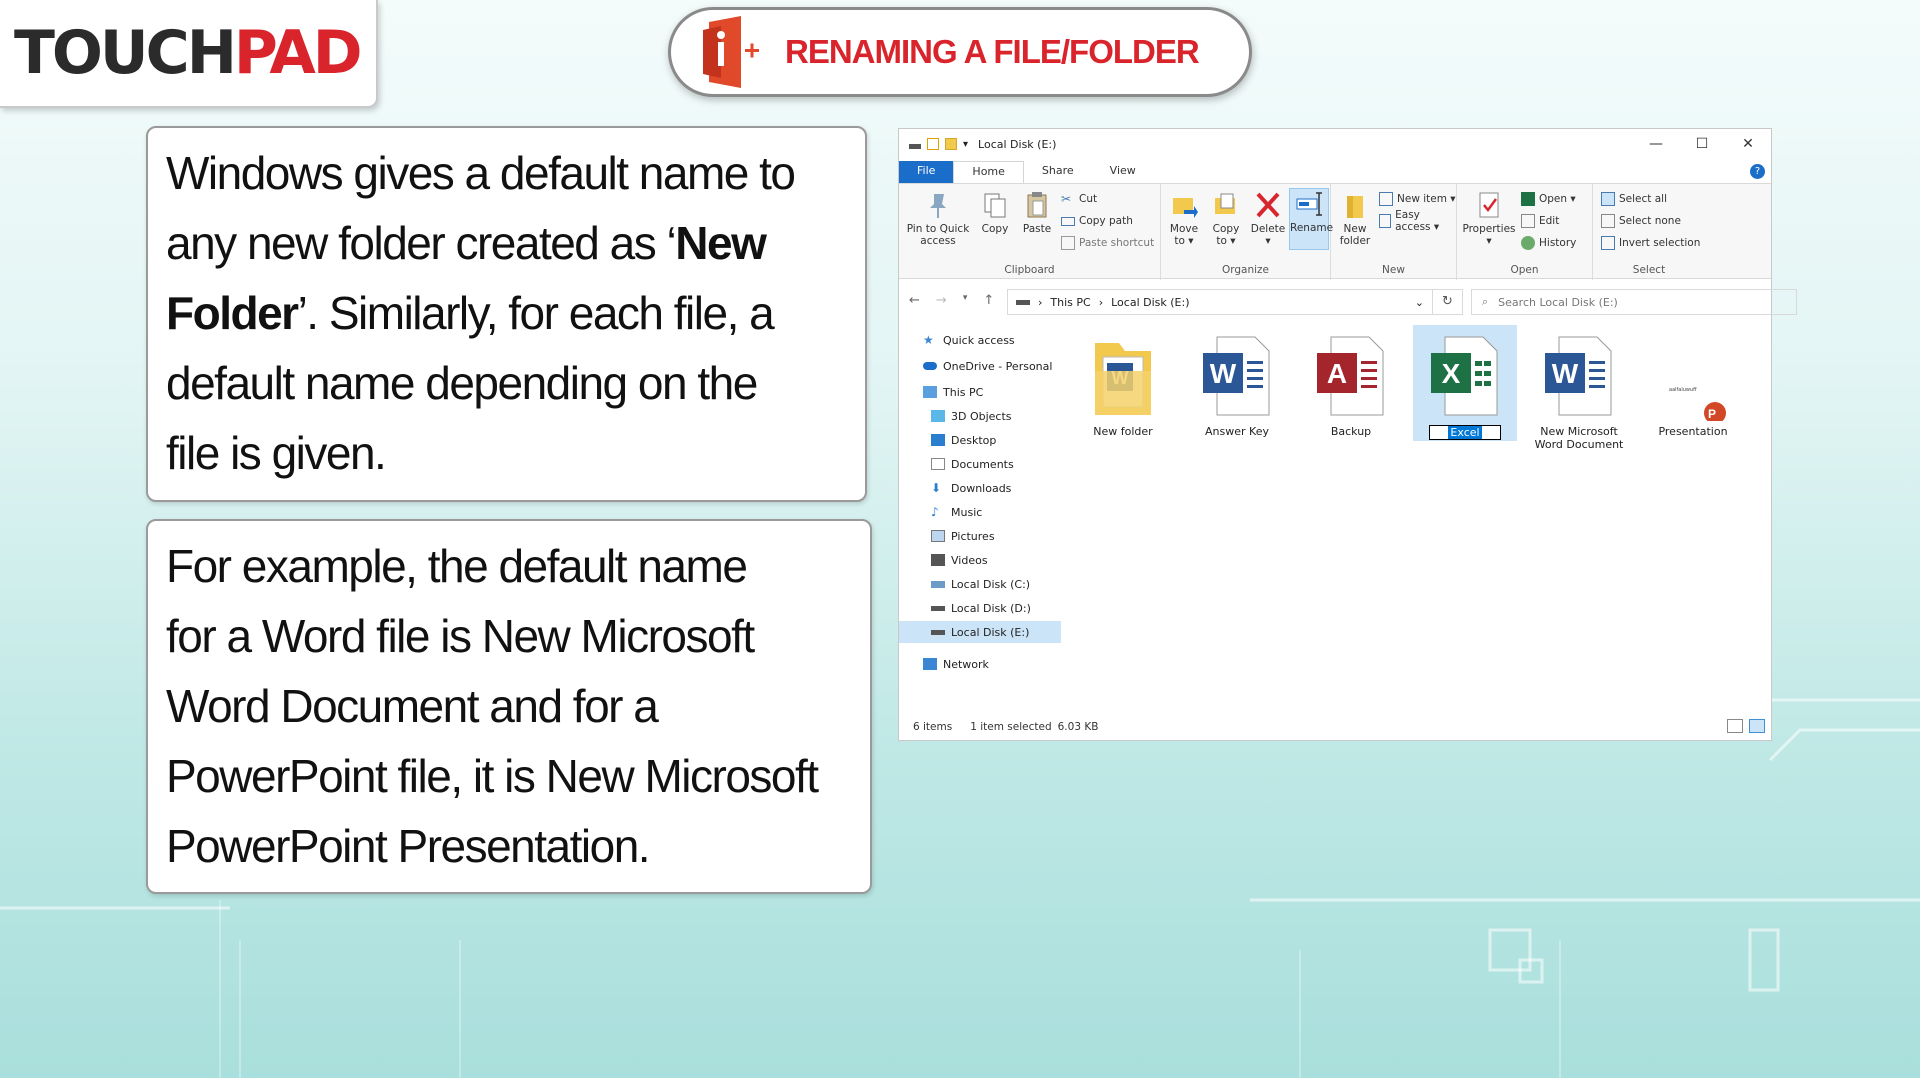 The width and height of the screenshot is (1920, 1078). I want to click on easy-access-icon, so click(1385, 221).